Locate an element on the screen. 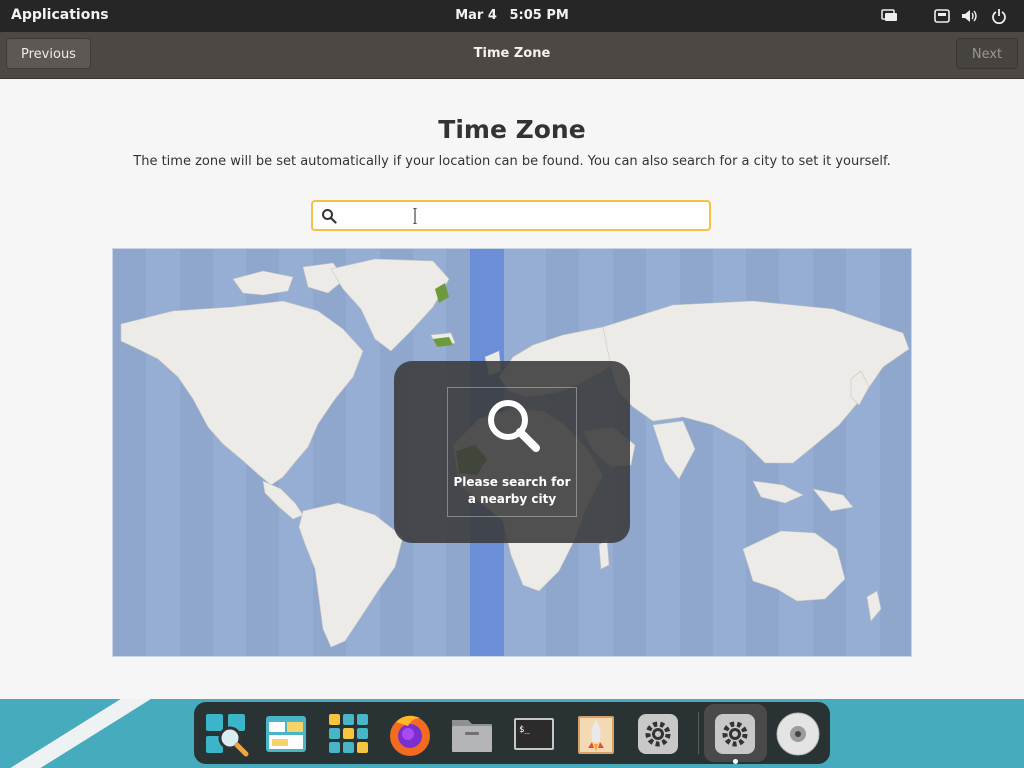  header-title: Time Zone is located at coordinates (512, 53).